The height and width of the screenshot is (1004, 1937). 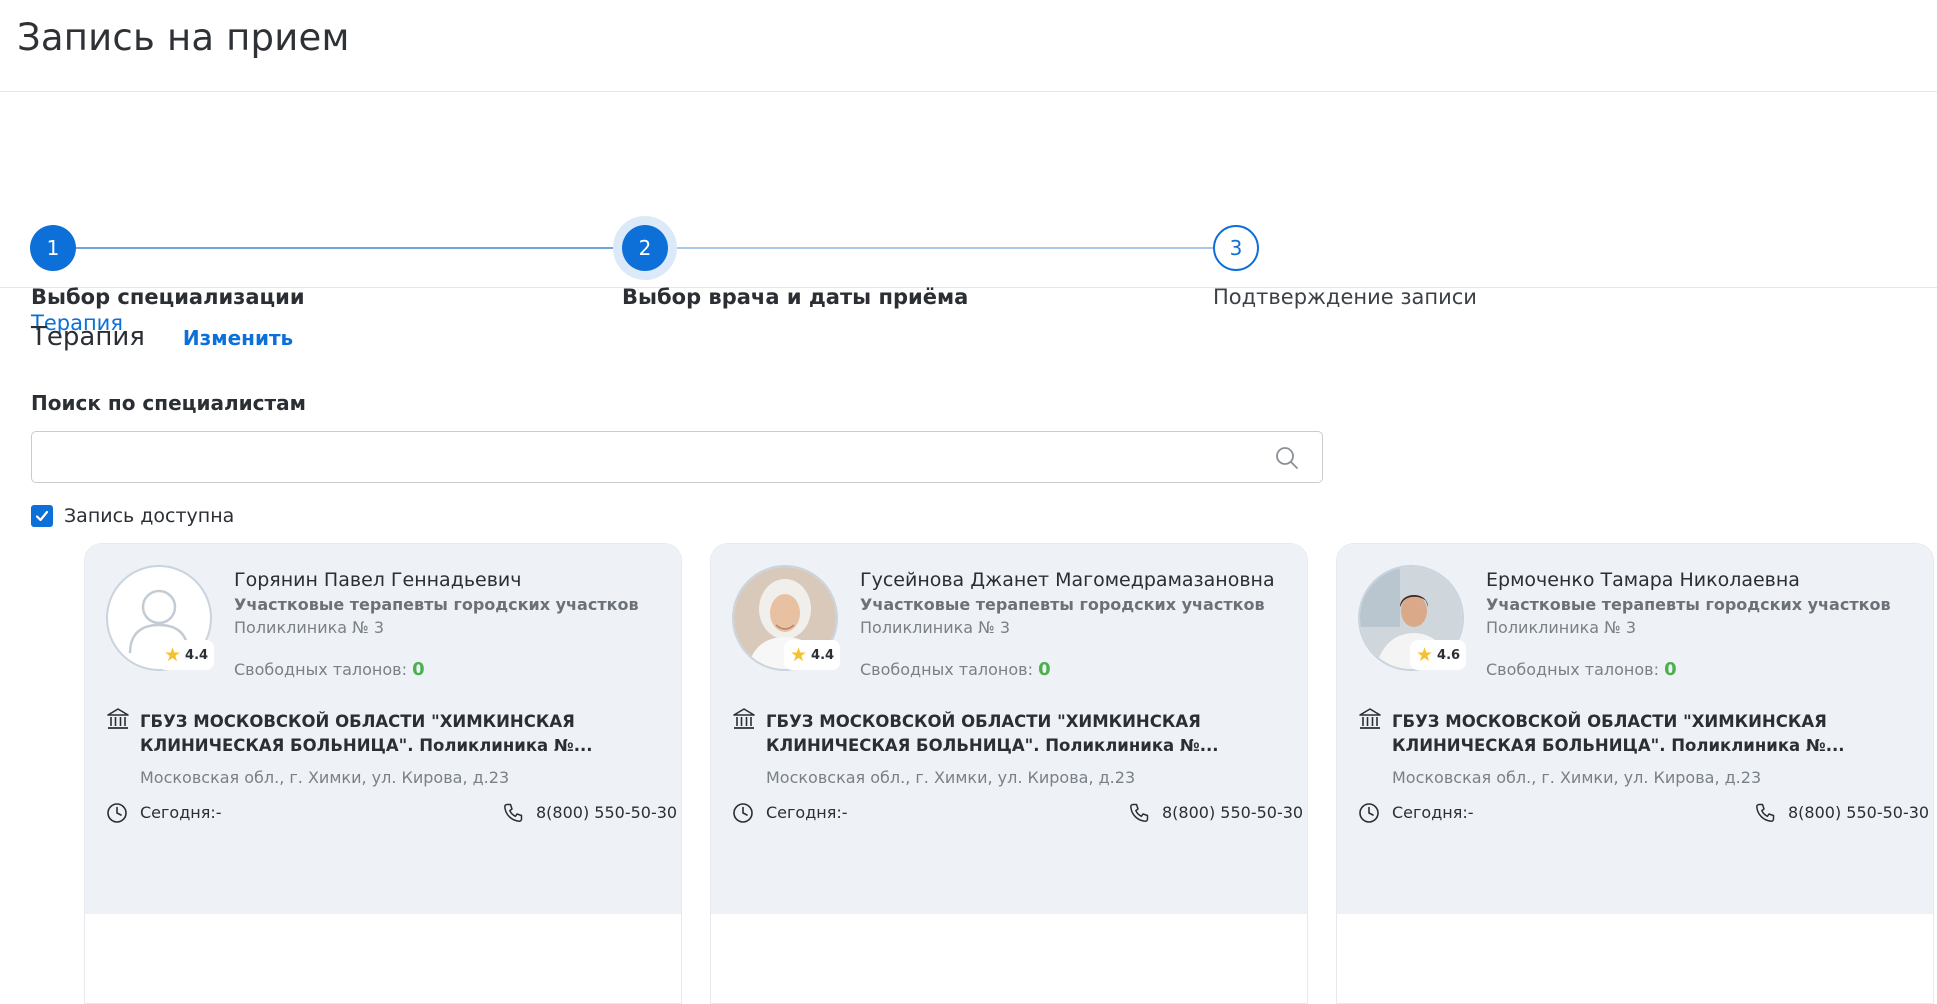 What do you see at coordinates (149, 516) in the screenshot?
I see `available-filter-label: Запись доступна` at bounding box center [149, 516].